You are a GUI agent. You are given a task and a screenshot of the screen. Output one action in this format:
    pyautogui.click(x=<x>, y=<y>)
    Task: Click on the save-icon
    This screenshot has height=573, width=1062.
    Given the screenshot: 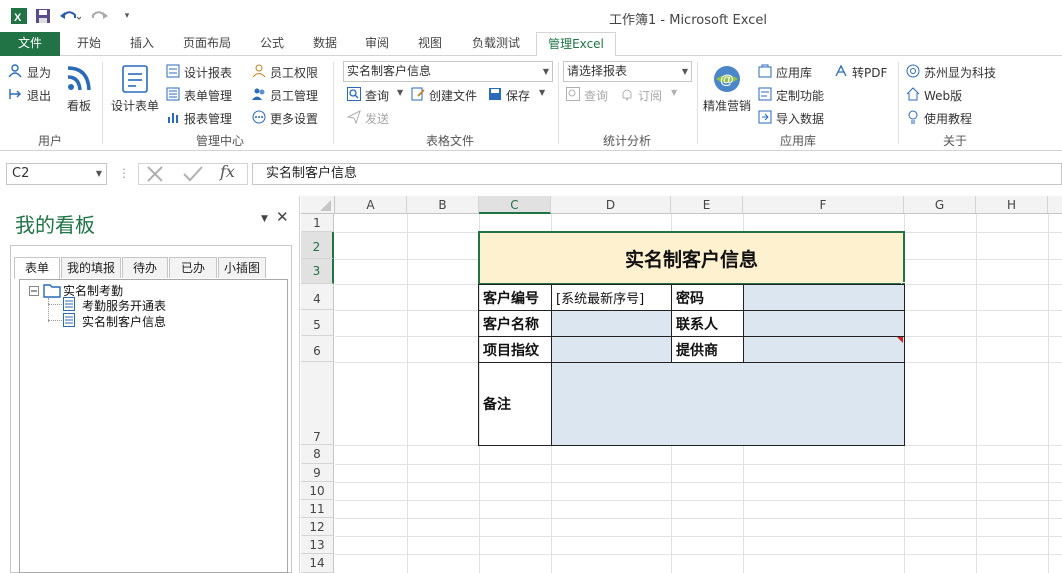 What is the action you would take?
    pyautogui.click(x=43, y=16)
    